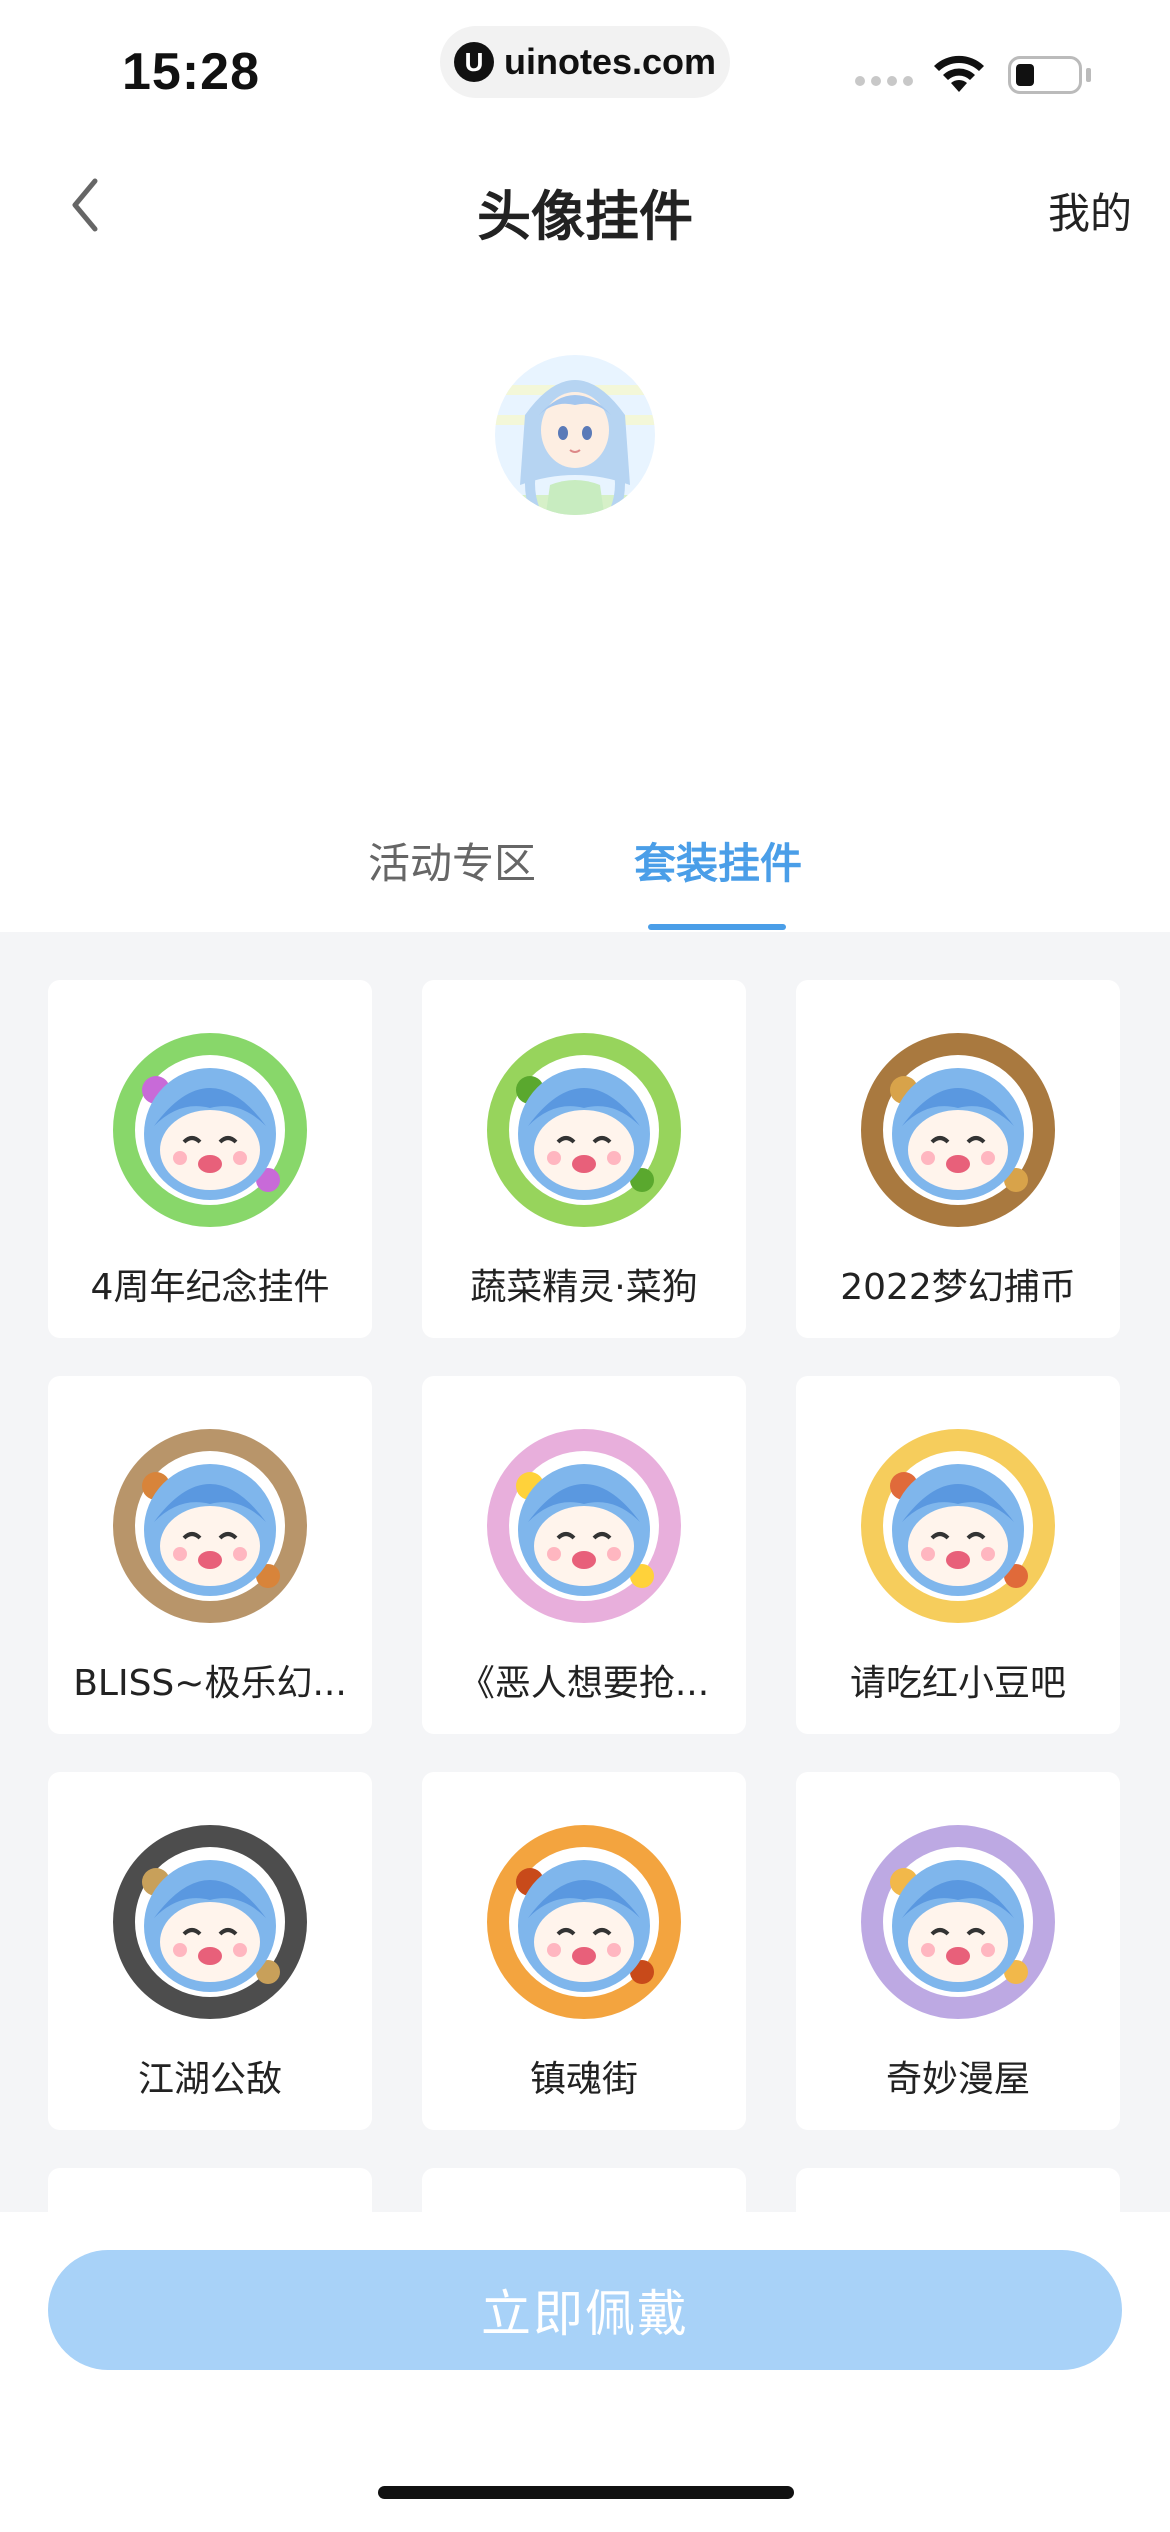 This screenshot has width=1170, height=2532. I want to click on pendant-label: 镇魂街, so click(583, 2079).